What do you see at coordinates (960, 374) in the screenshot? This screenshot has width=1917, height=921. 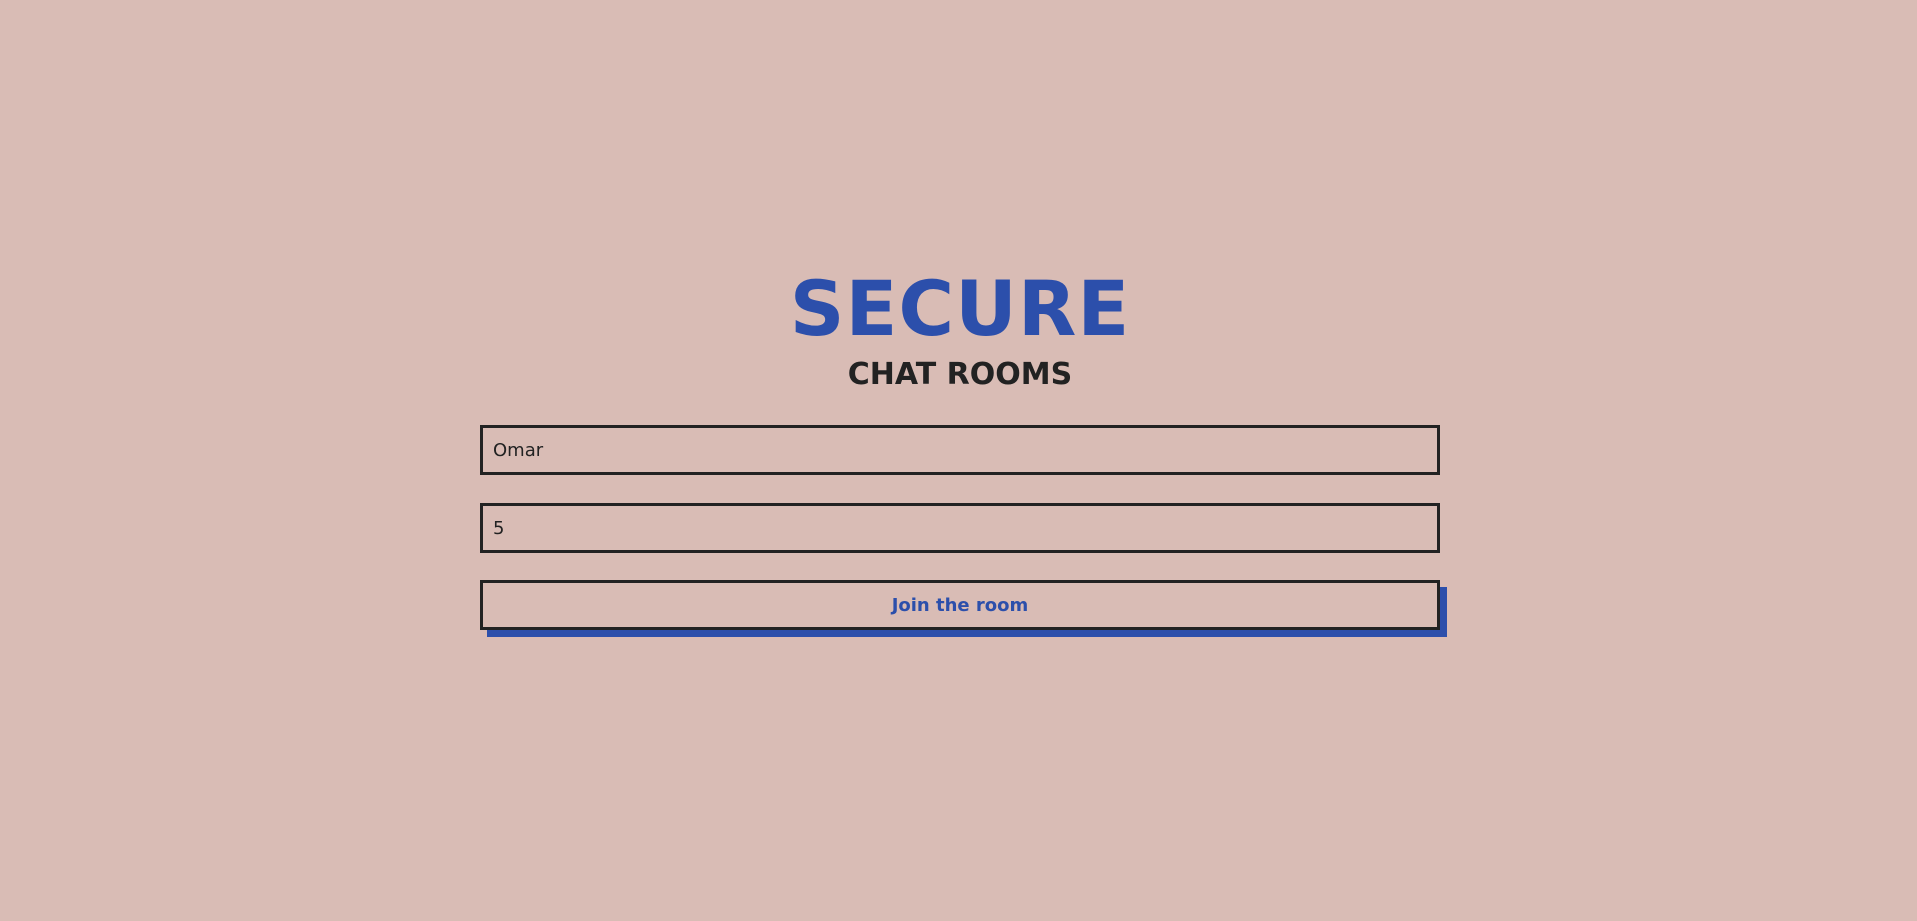 I see `brand-subtitle: CHAT ROOMS` at bounding box center [960, 374].